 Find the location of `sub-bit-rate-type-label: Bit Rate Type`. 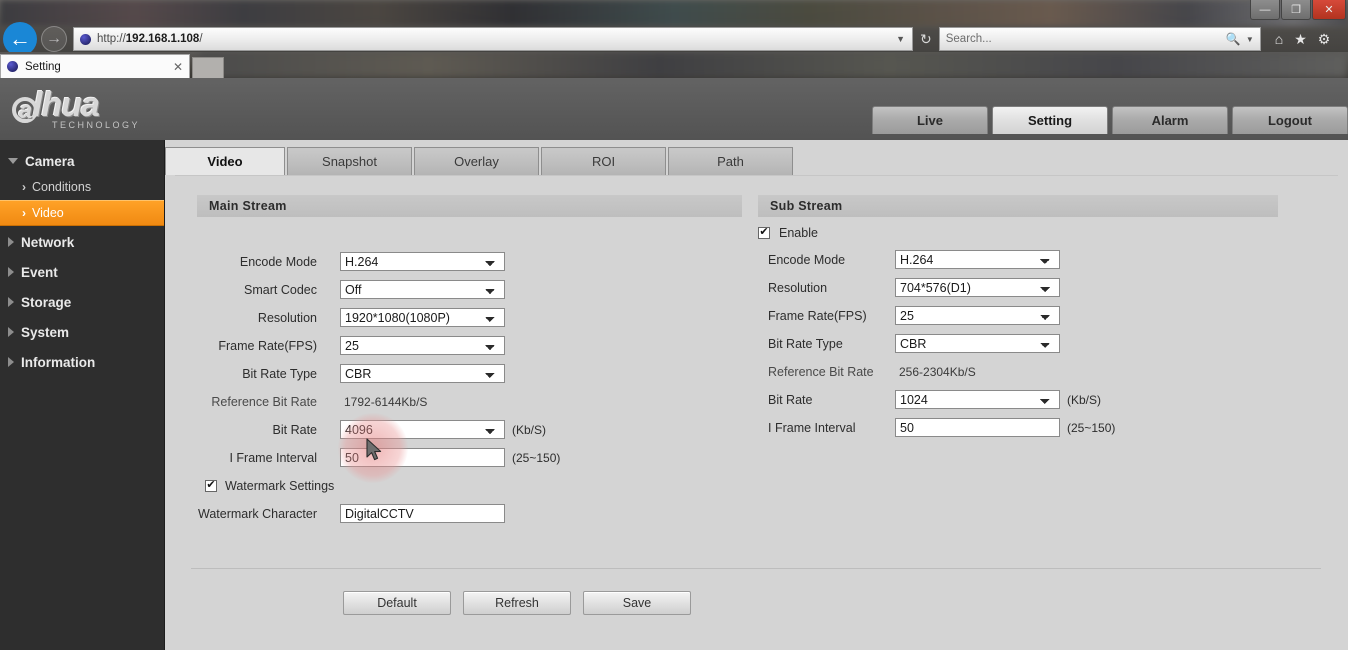

sub-bit-rate-type-label: Bit Rate Type is located at coordinates (805, 343).